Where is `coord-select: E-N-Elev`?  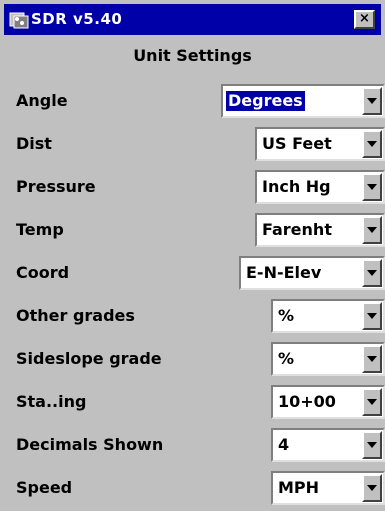
coord-select: E-N-Elev is located at coordinates (312, 273).